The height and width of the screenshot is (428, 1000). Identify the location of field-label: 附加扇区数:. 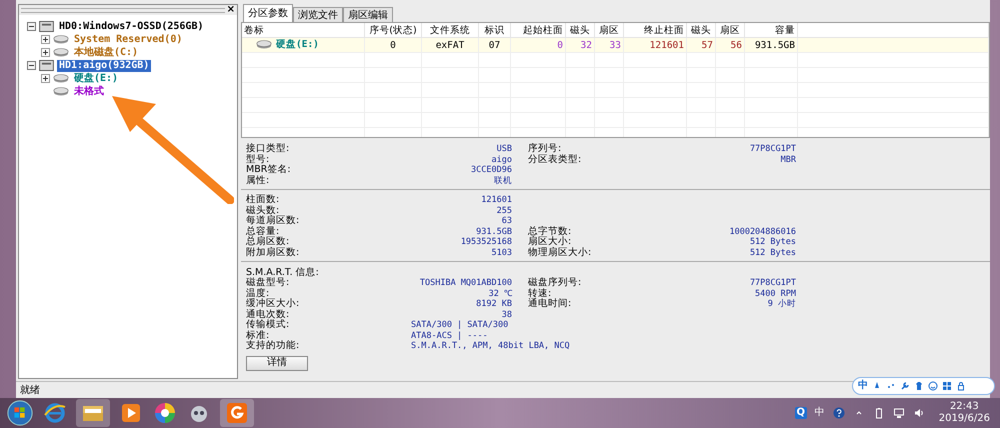
(273, 253).